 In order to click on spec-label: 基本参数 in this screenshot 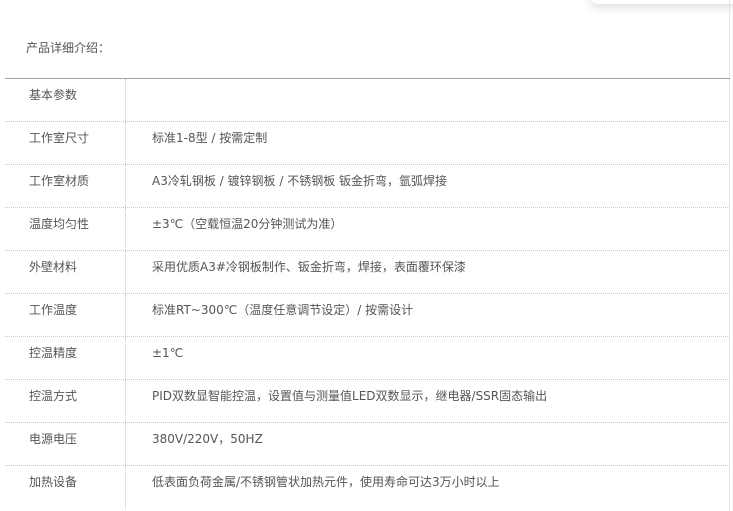, I will do `click(65, 100)`.